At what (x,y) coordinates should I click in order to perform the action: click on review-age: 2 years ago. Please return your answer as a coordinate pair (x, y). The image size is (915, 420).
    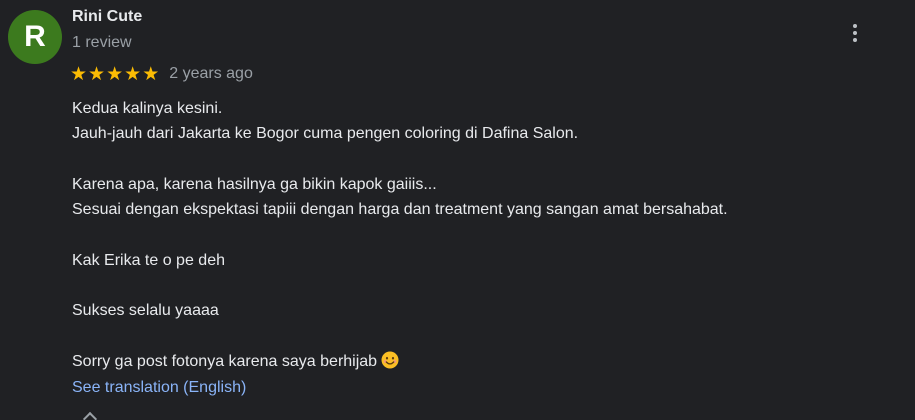
    Looking at the image, I should click on (211, 73).